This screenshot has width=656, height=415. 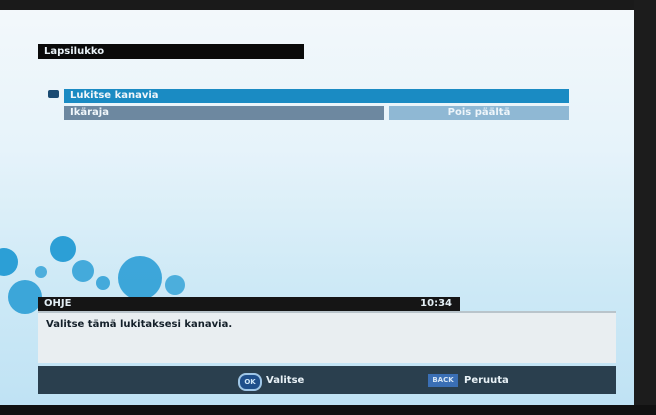 I want to click on menu-item-lock-channels: Lukitse kanavia, so click(x=316, y=96).